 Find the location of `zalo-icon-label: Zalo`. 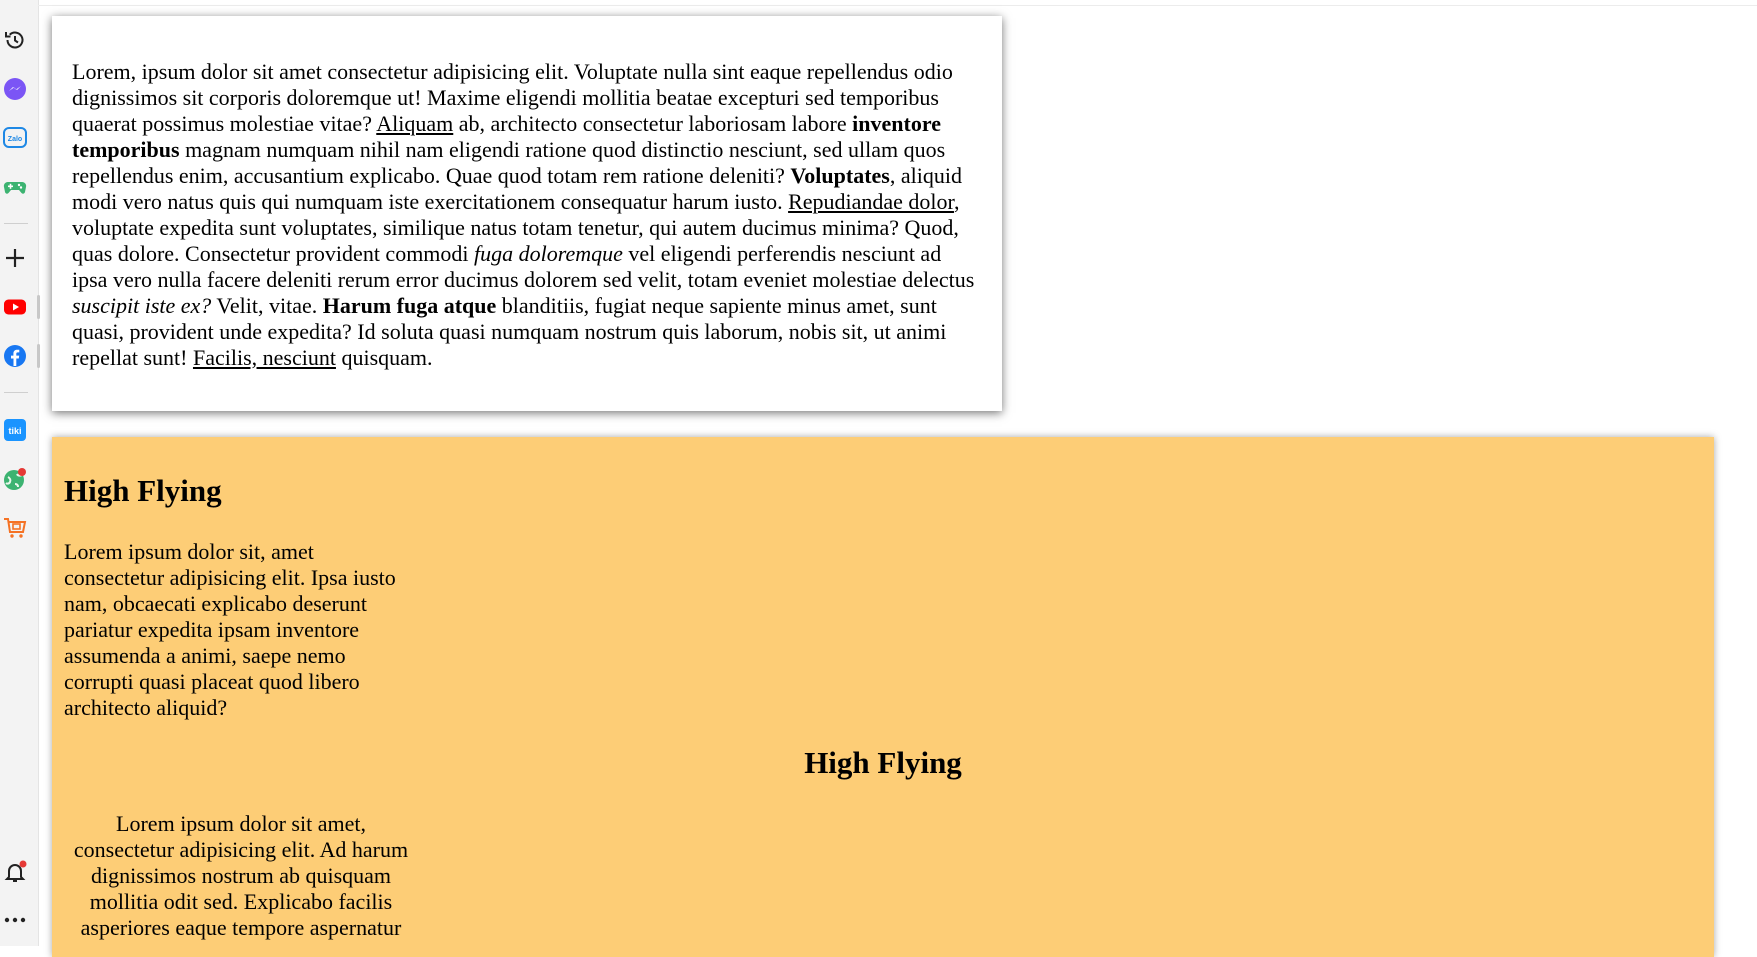

zalo-icon-label: Zalo is located at coordinates (15, 139).